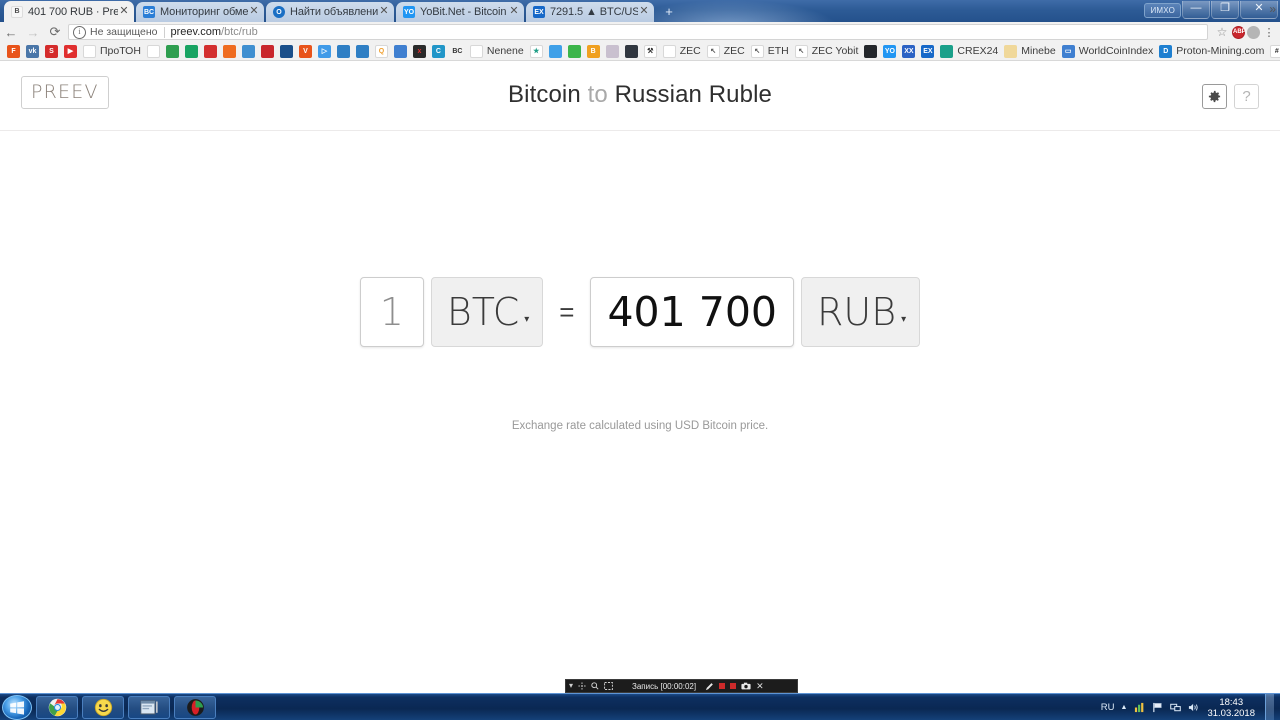 The width and height of the screenshot is (1280, 720). I want to click on camera-icon, so click(746, 686).